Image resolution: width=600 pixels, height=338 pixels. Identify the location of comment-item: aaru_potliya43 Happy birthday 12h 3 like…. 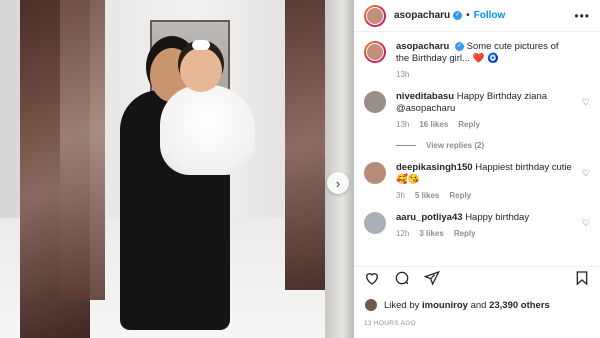
(477, 226).